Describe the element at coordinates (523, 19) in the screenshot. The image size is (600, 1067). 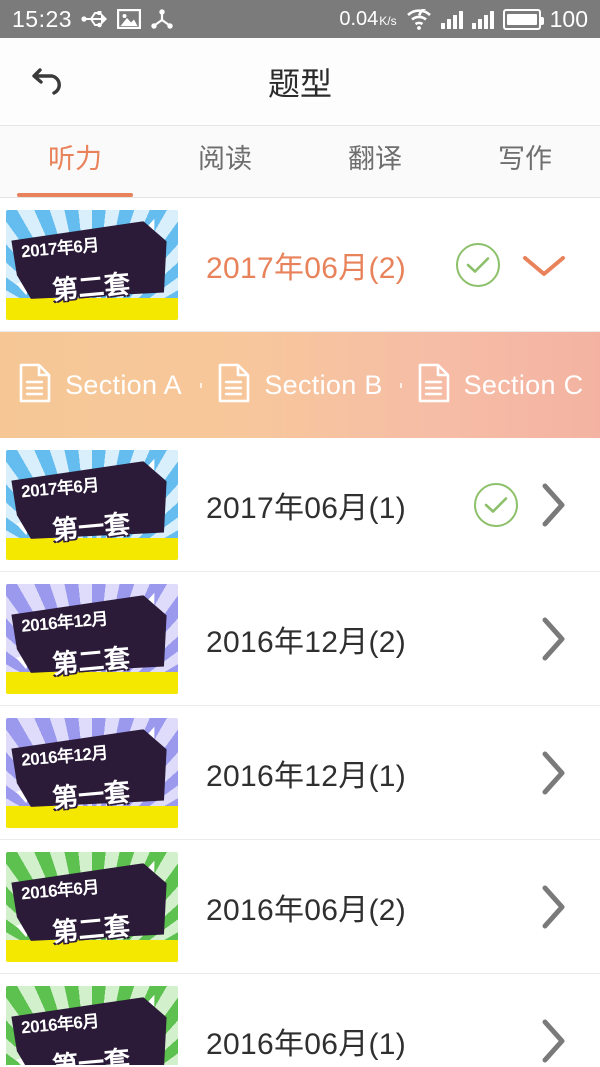
I see `battery-icon` at that location.